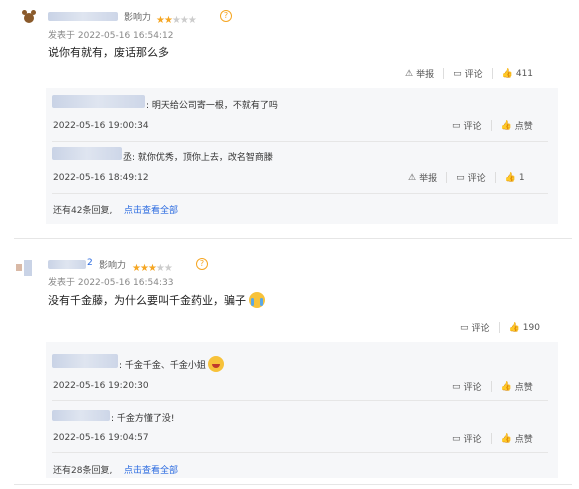 Image resolution: width=579 pixels, height=489 pixels. What do you see at coordinates (111, 283) in the screenshot?
I see `comment-timestamp: 发表于 2022-05-16 16:54:33` at bounding box center [111, 283].